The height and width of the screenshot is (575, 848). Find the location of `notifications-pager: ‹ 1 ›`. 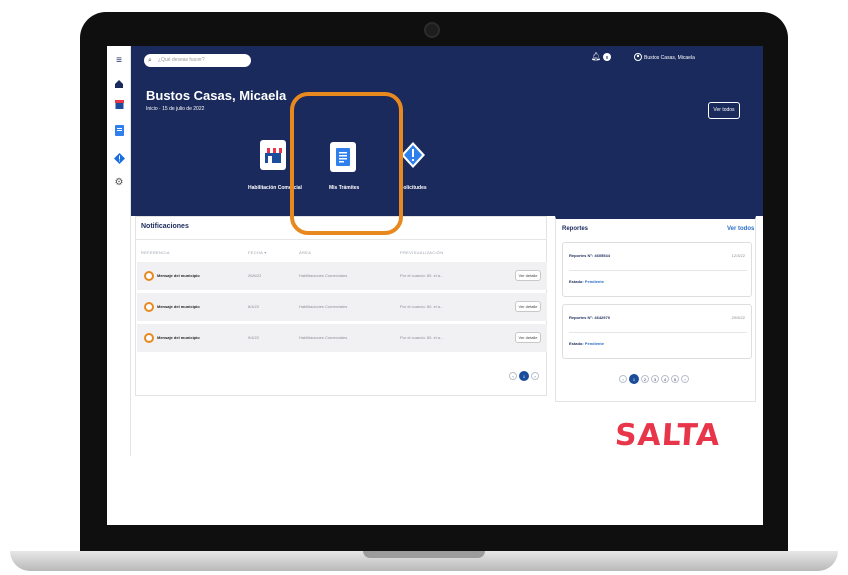

notifications-pager: ‹ 1 › is located at coordinates (524, 376).